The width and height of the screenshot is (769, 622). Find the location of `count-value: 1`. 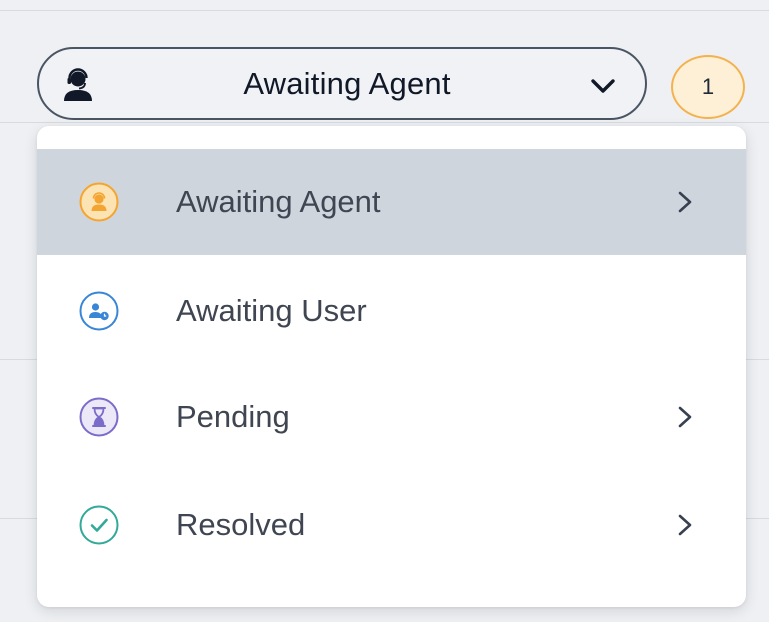

count-value: 1 is located at coordinates (708, 86).